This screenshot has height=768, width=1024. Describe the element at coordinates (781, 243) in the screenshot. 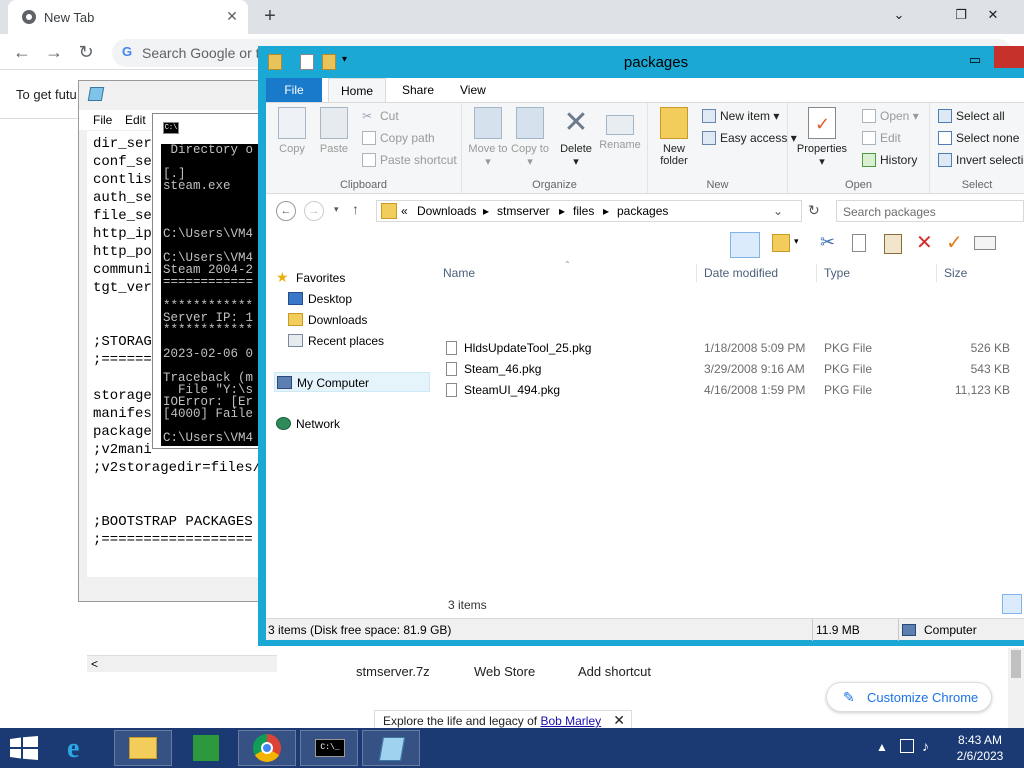

I see `folder-options-icon` at that location.